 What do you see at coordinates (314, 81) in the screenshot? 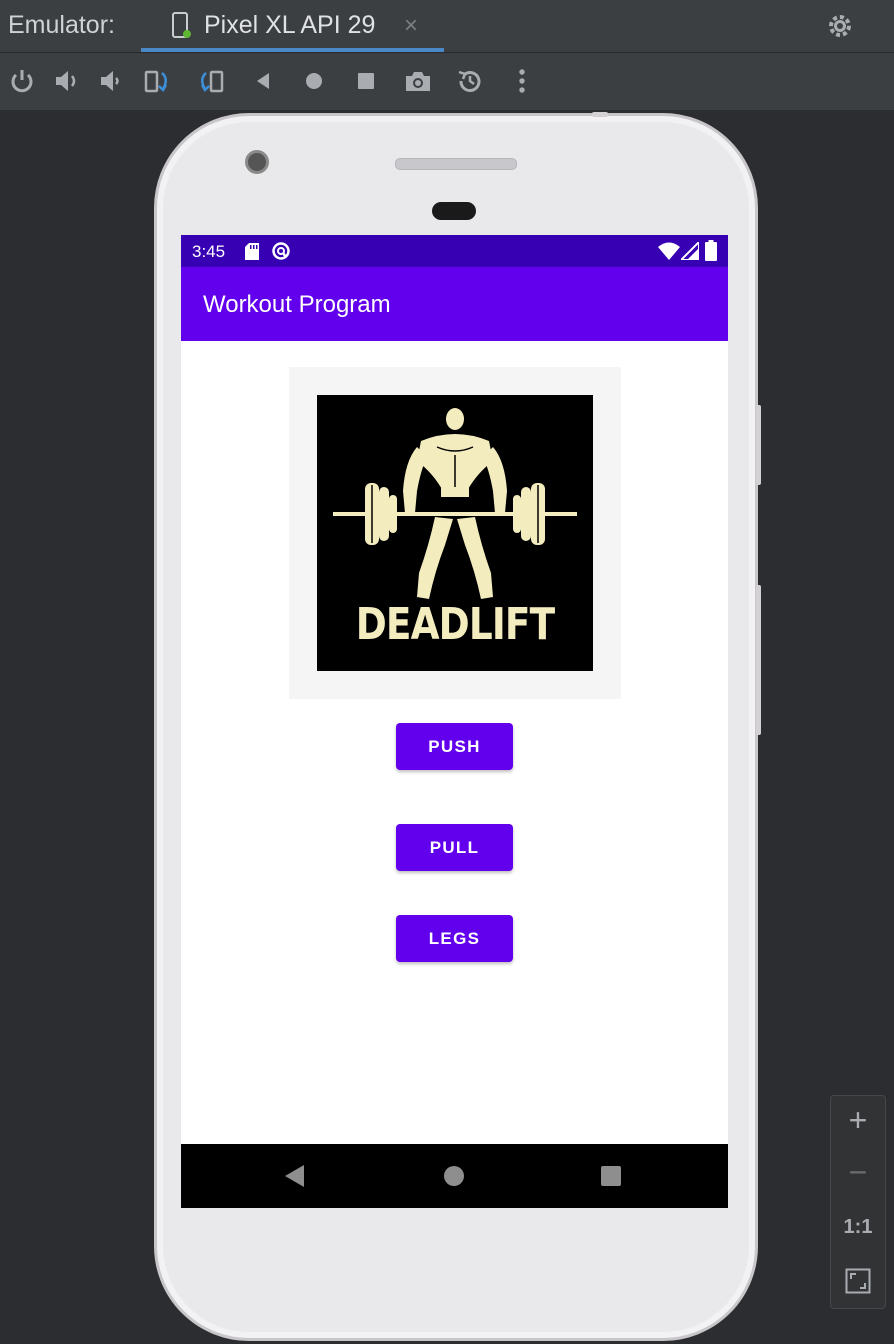
I see `home-icon` at bounding box center [314, 81].